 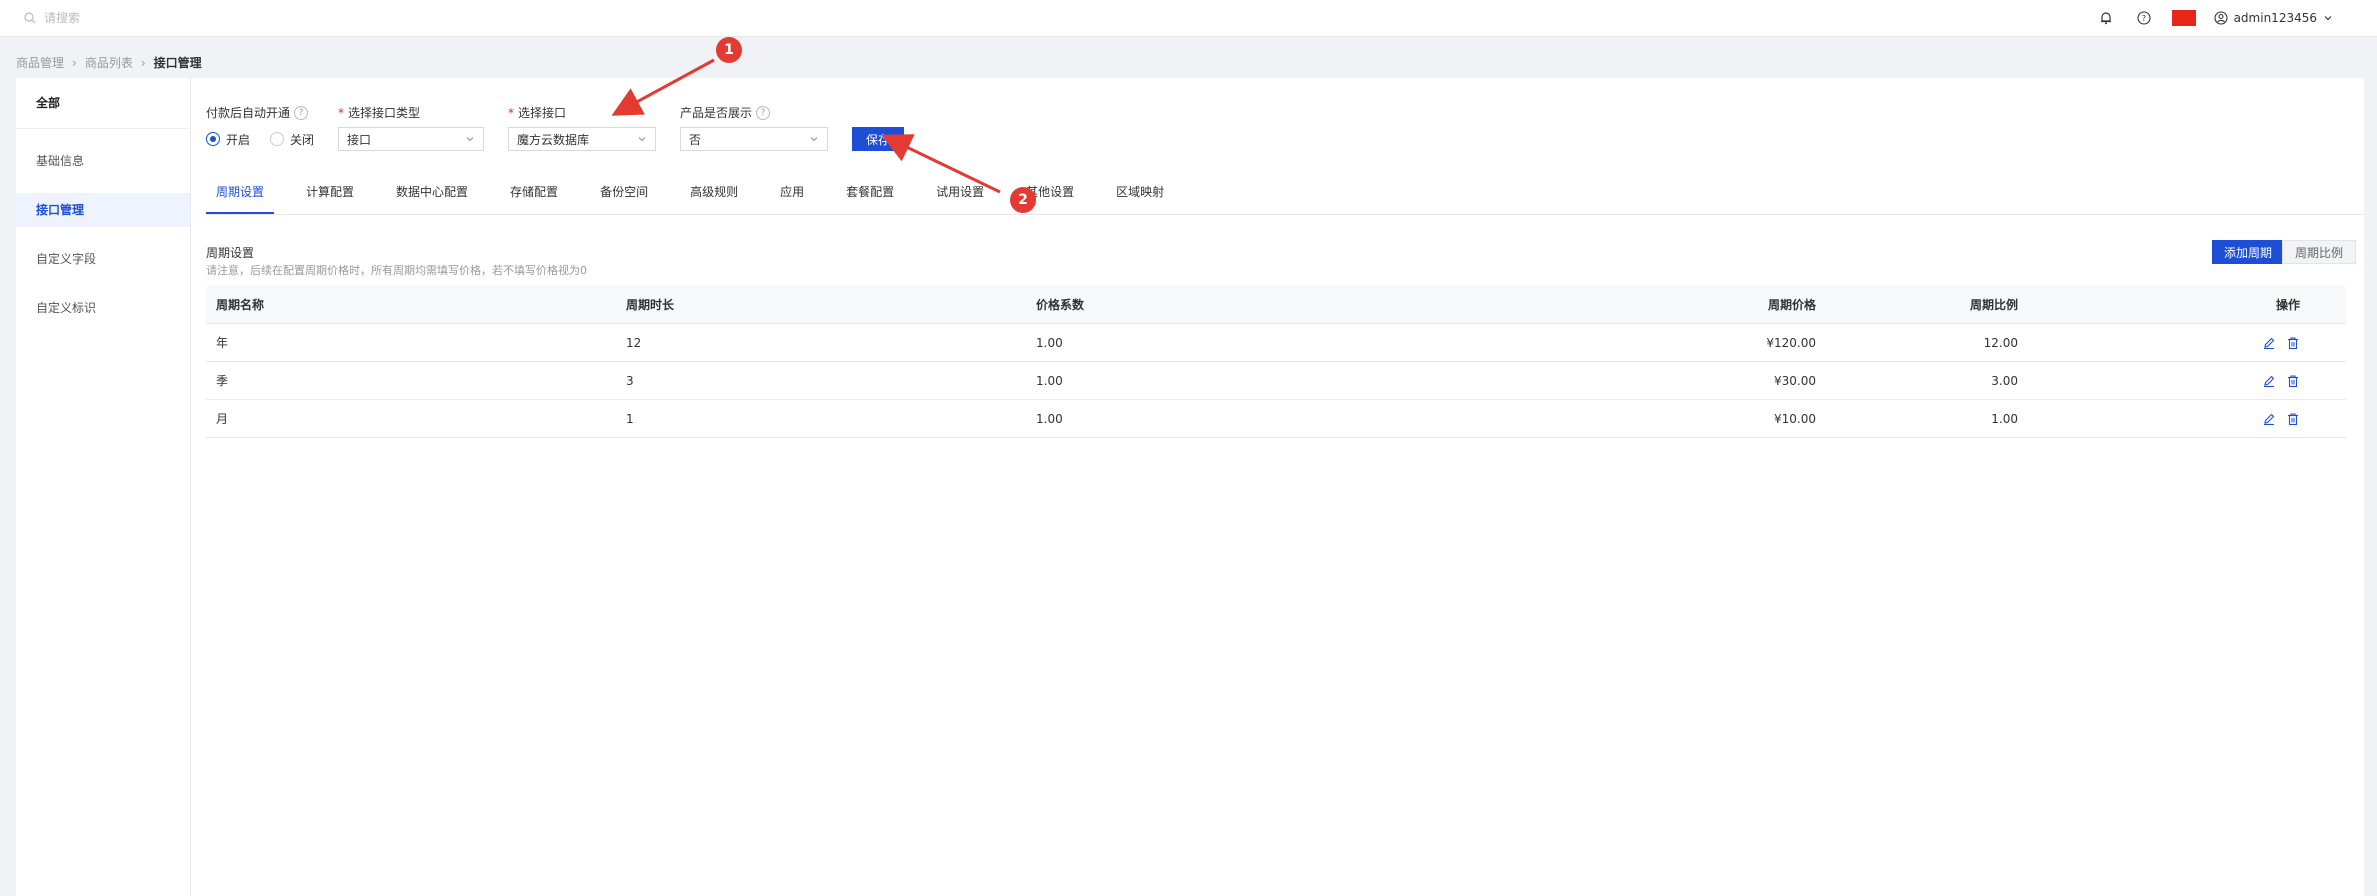 What do you see at coordinates (806, 126) in the screenshot?
I see `annotation-arrows` at bounding box center [806, 126].